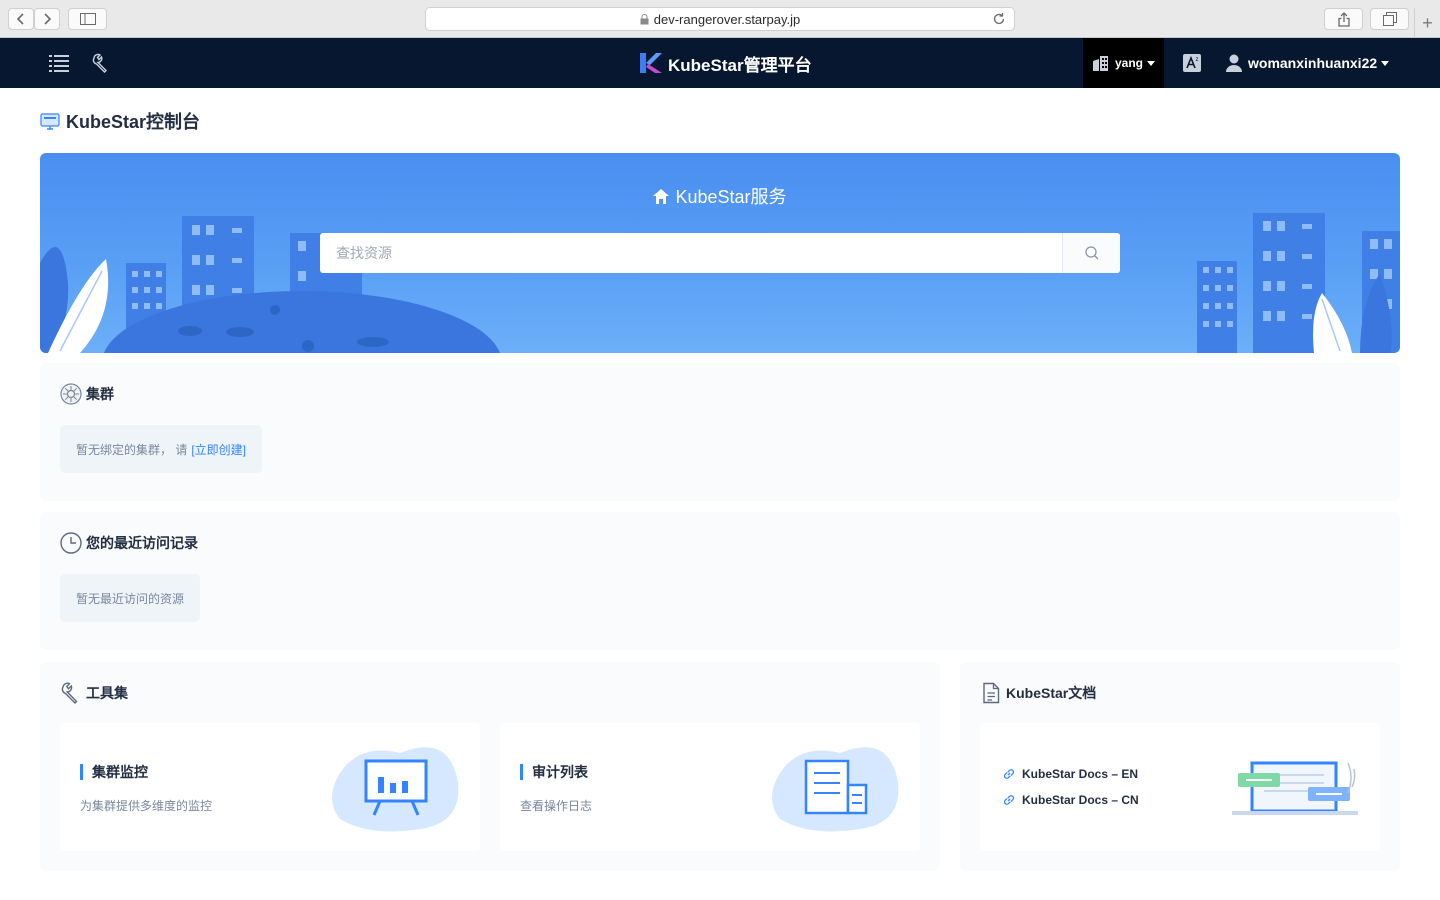 The image size is (1440, 900). I want to click on brand-name: KubeStar管理平台, so click(740, 65).